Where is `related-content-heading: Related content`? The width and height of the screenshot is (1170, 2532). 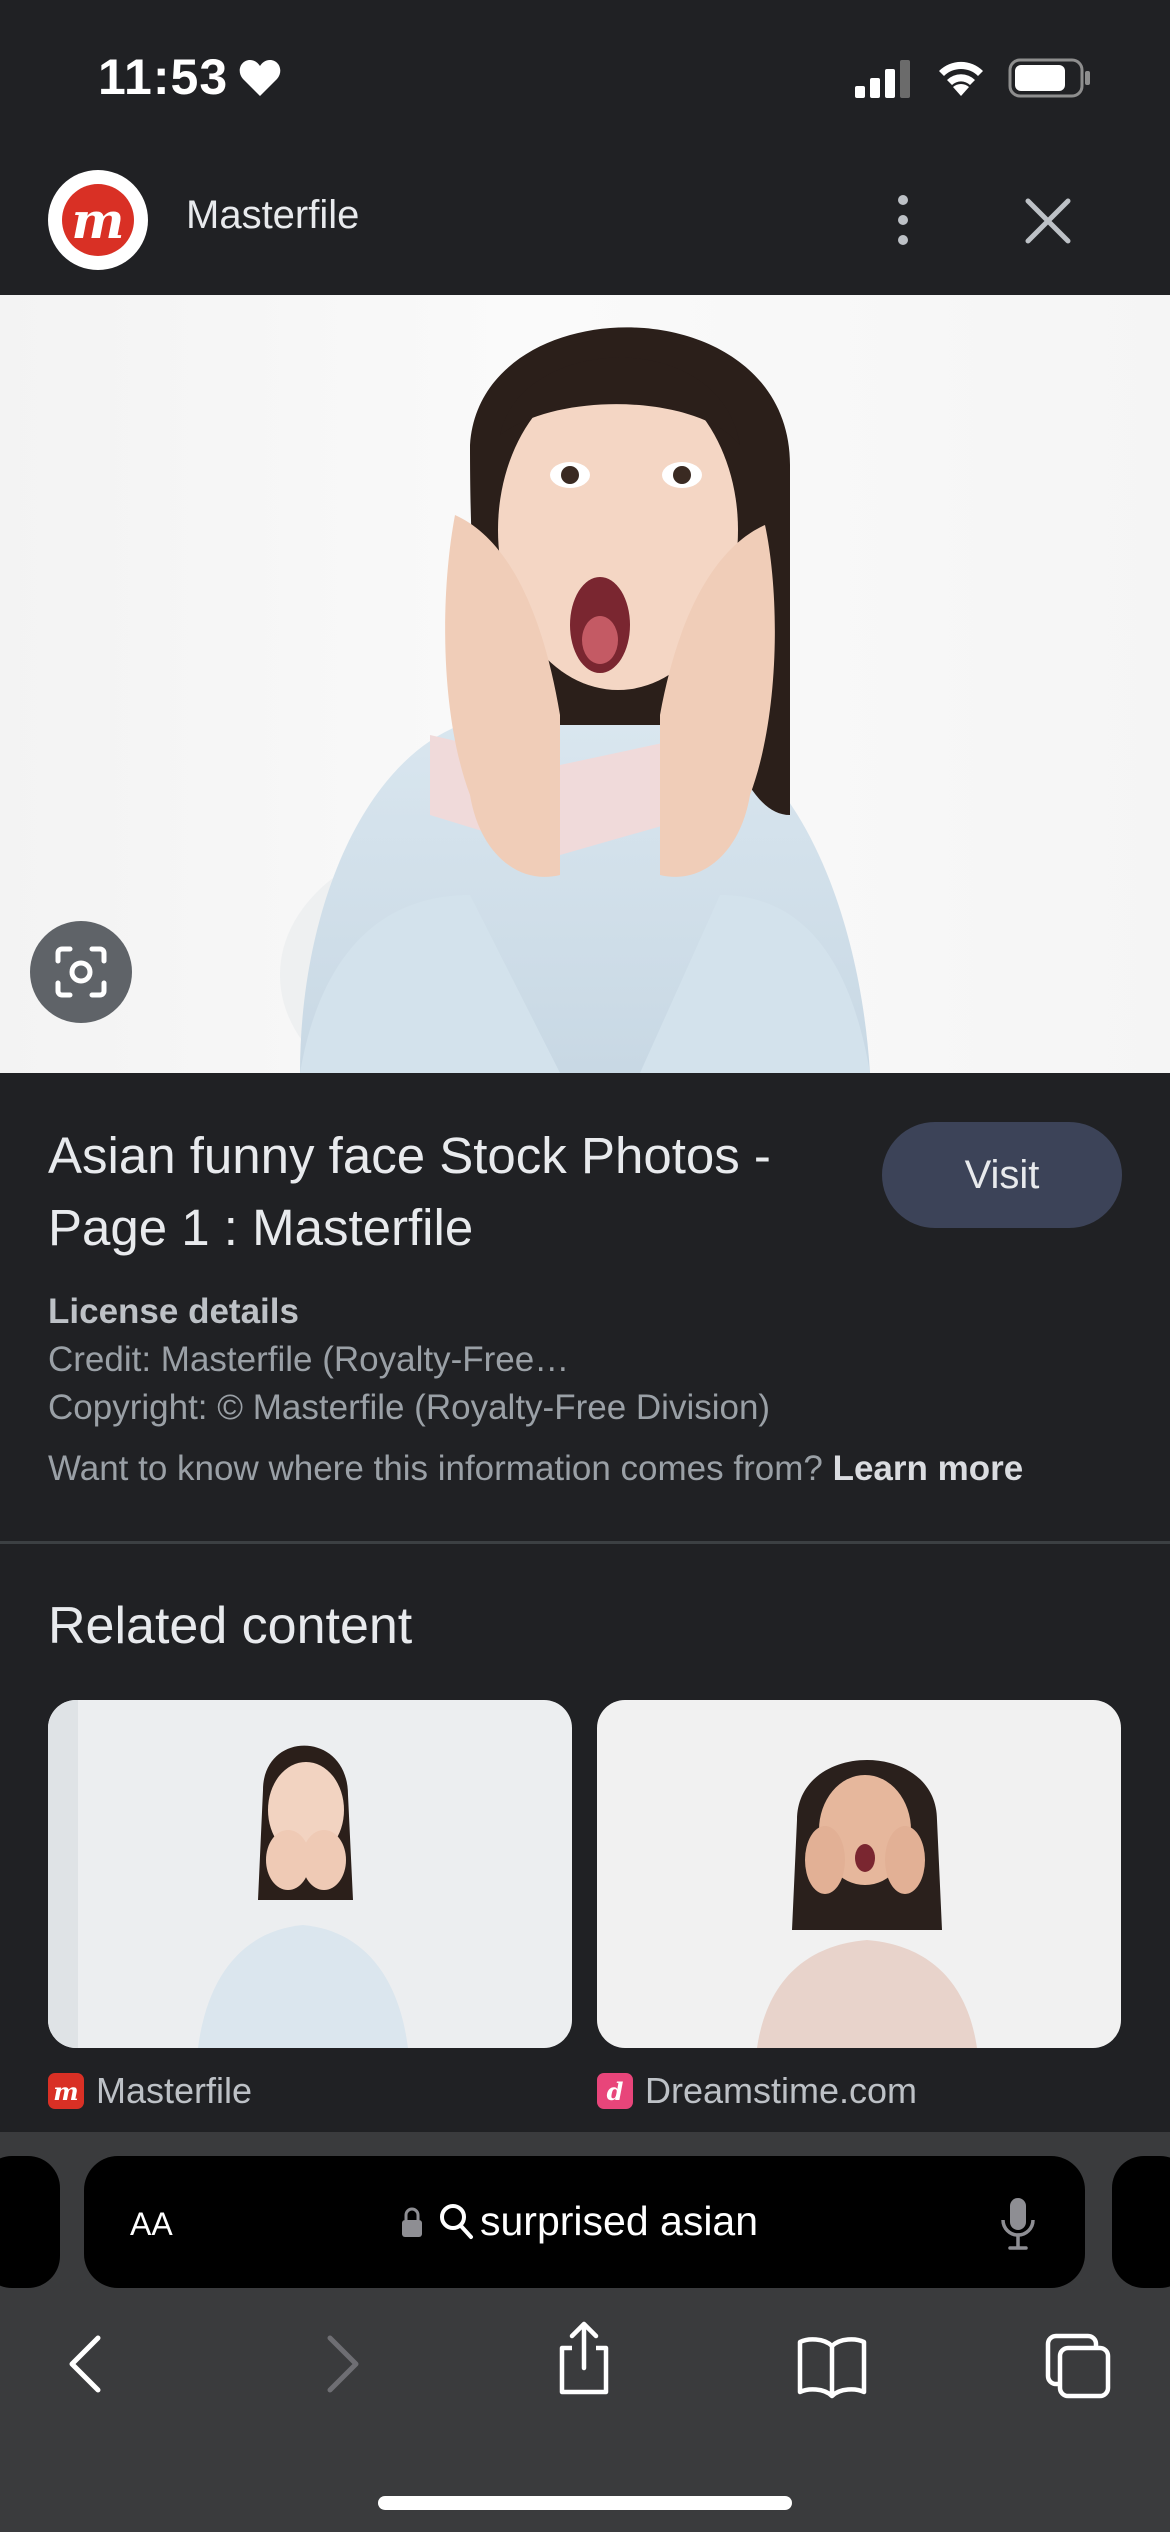
related-content-heading: Related content is located at coordinates (230, 1626).